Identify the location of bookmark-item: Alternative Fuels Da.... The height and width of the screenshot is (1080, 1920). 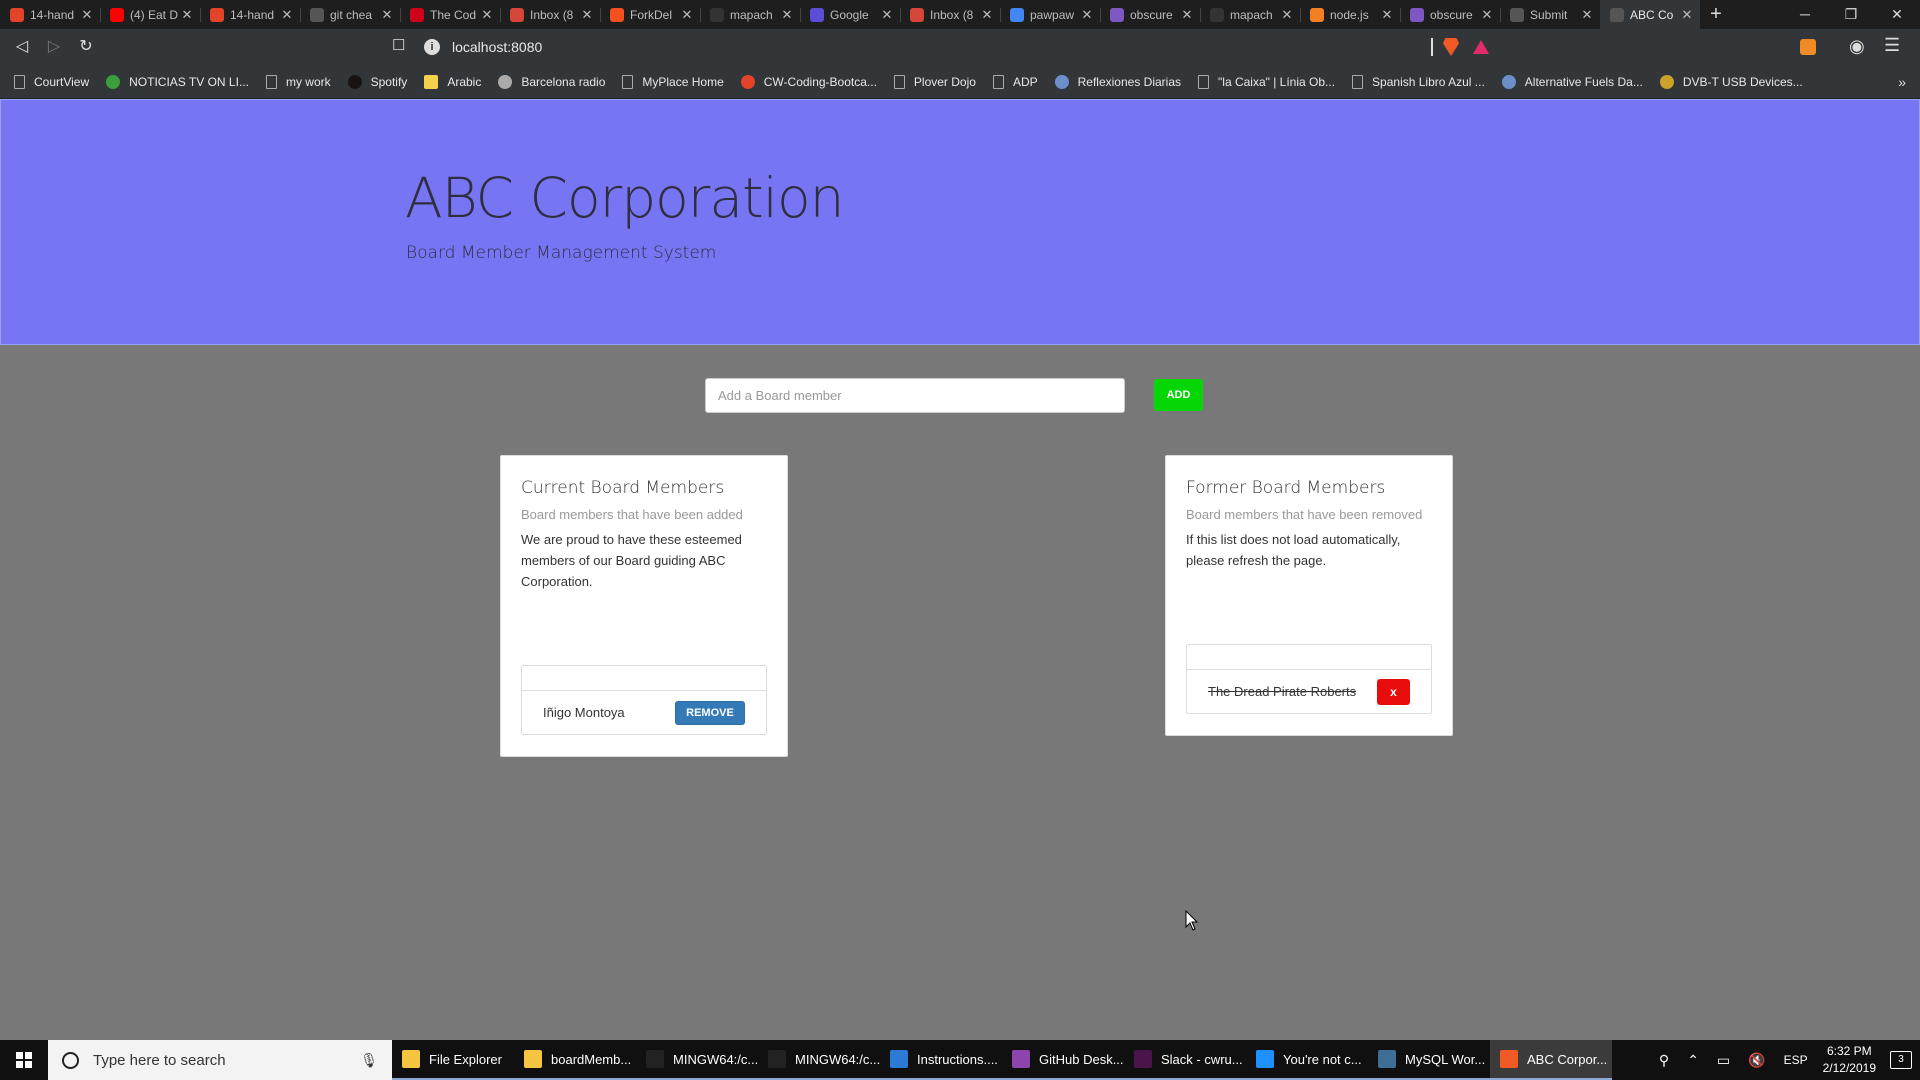
(1572, 81).